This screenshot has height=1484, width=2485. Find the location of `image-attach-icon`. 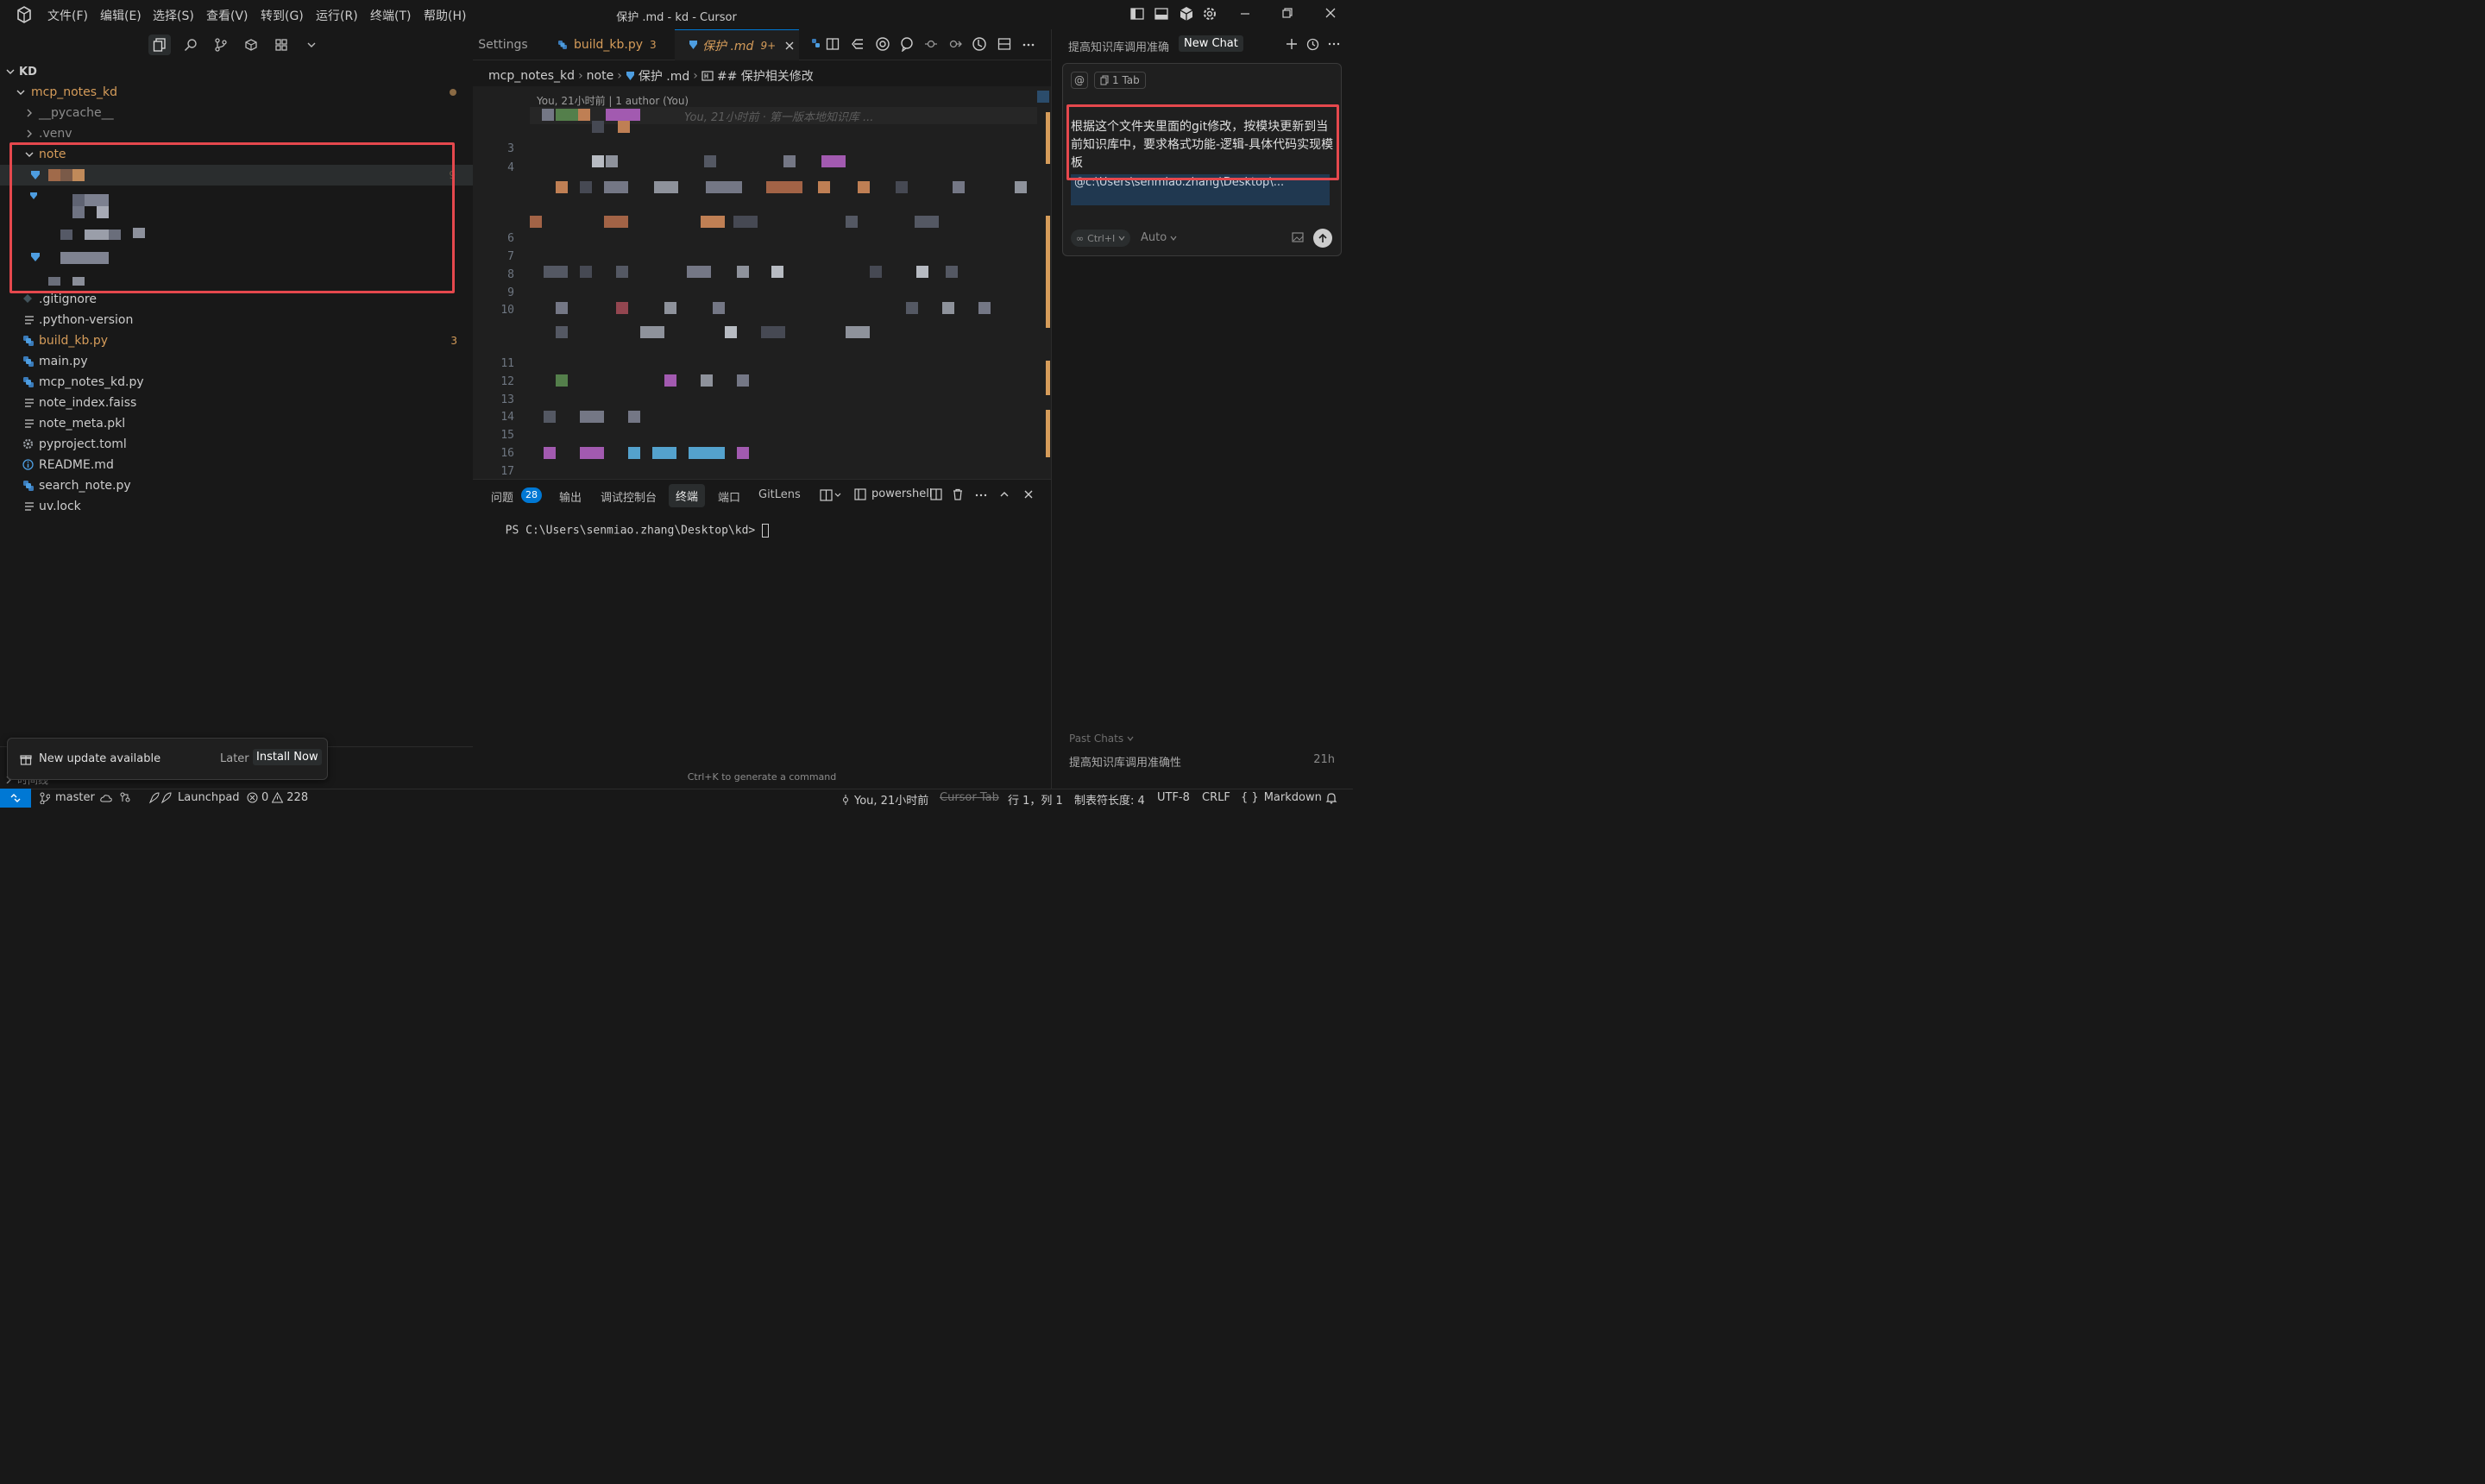

image-attach-icon is located at coordinates (1298, 237).